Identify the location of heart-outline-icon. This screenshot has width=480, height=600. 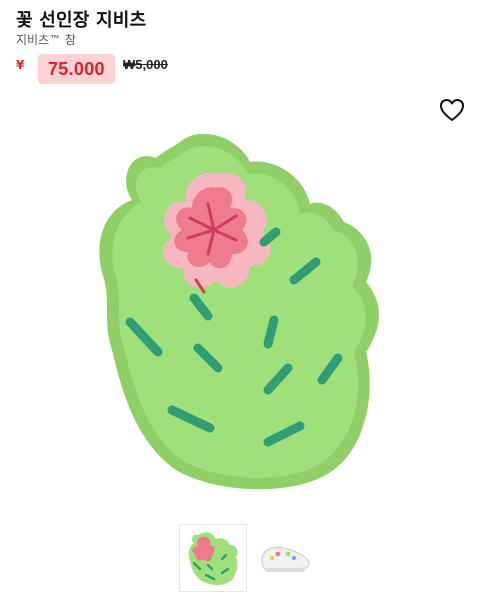
(452, 110).